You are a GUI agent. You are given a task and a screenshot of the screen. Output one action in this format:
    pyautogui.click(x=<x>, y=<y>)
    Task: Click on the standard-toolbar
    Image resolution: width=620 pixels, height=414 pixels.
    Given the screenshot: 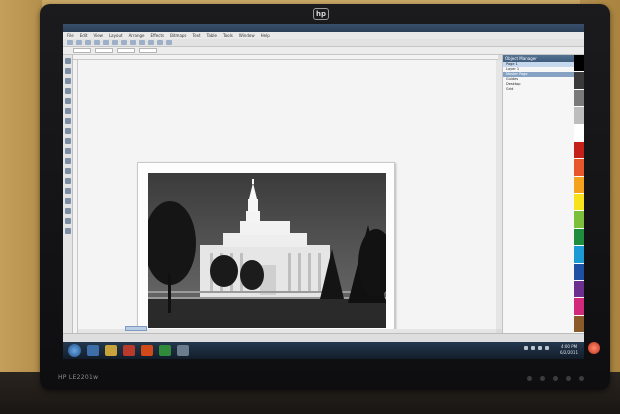 What is the action you would take?
    pyautogui.click(x=323, y=43)
    